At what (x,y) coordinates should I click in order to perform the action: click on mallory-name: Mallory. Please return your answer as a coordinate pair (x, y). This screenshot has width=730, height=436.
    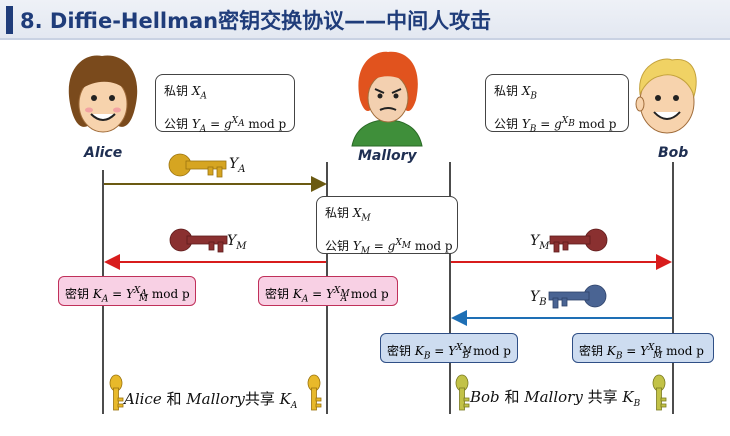
    Looking at the image, I should click on (387, 156).